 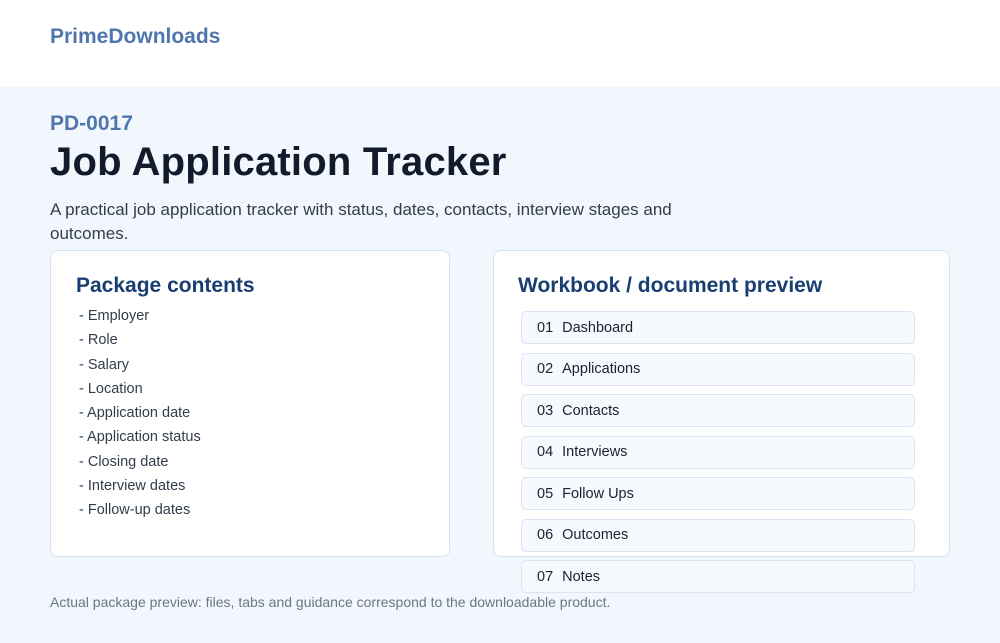 I want to click on preview-sheet-outcomes: 06 Outcomes, so click(x=718, y=535).